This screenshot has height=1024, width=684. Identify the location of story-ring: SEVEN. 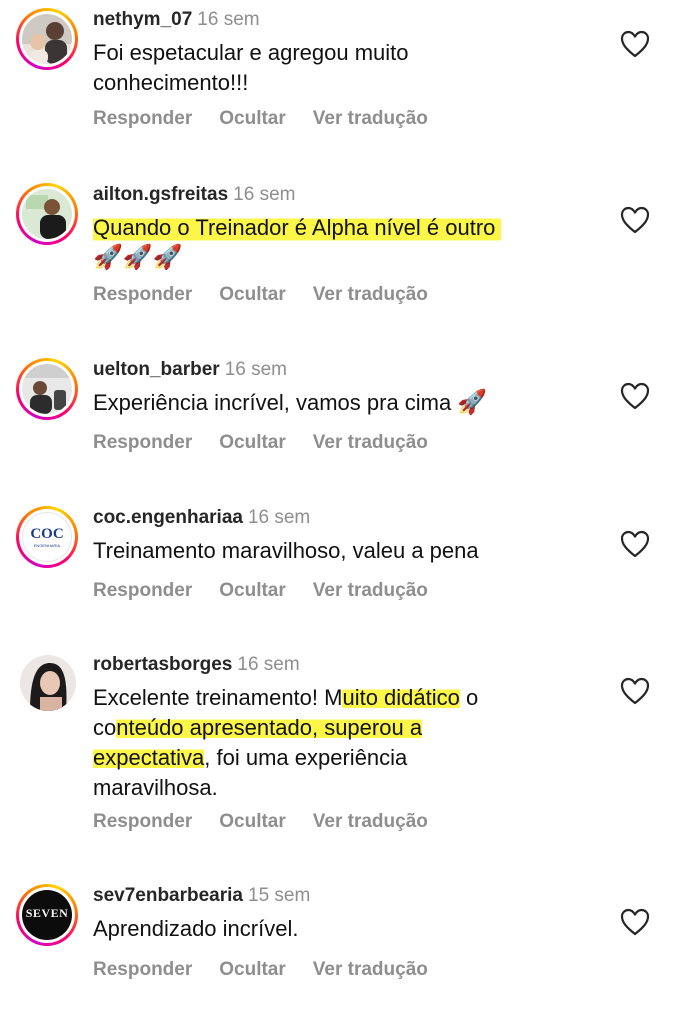
(47, 915).